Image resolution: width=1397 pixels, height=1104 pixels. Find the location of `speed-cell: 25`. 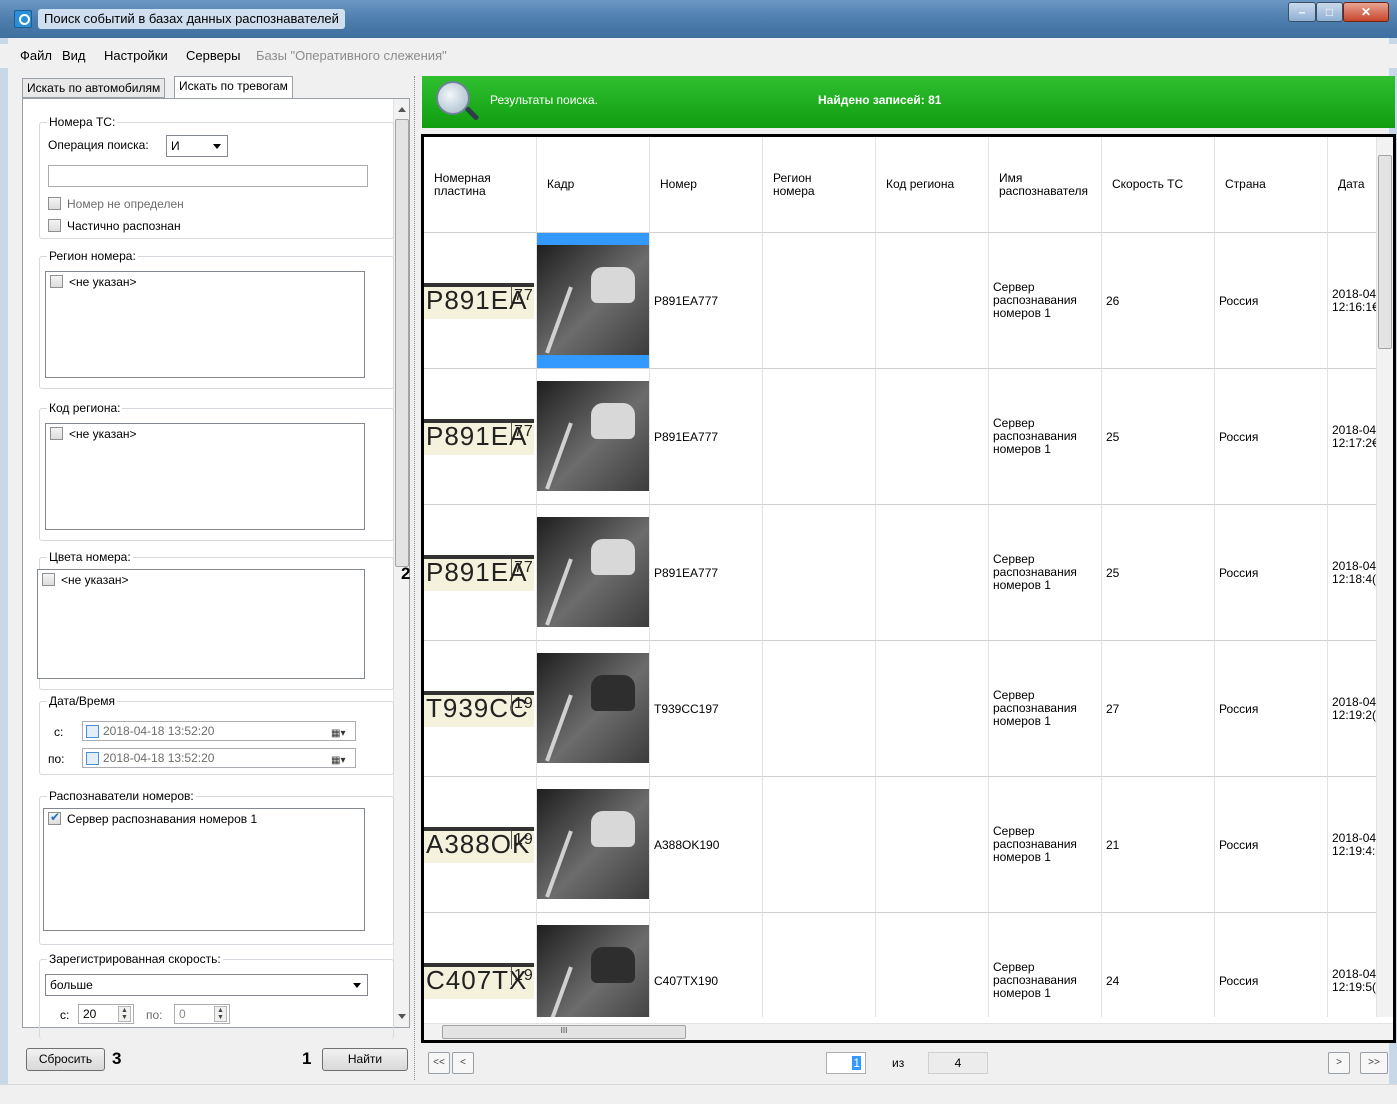

speed-cell: 25 is located at coordinates (1158, 573).